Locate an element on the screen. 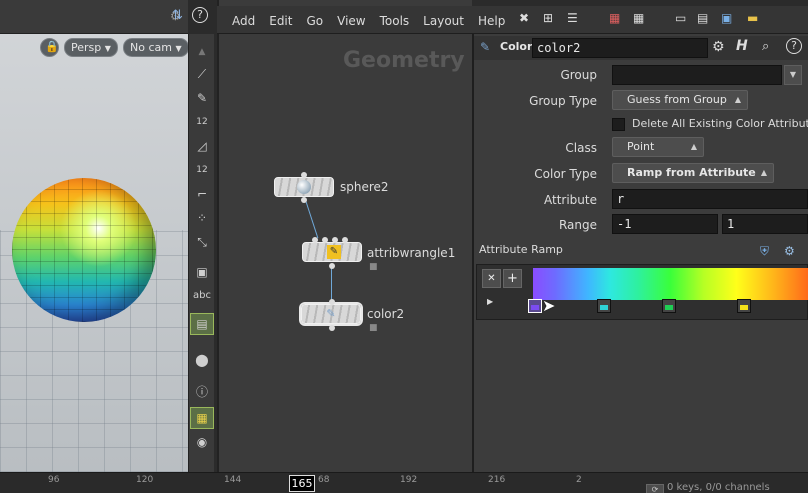 The image size is (808, 493). notes-icon: ▤ is located at coordinates (702, 18).